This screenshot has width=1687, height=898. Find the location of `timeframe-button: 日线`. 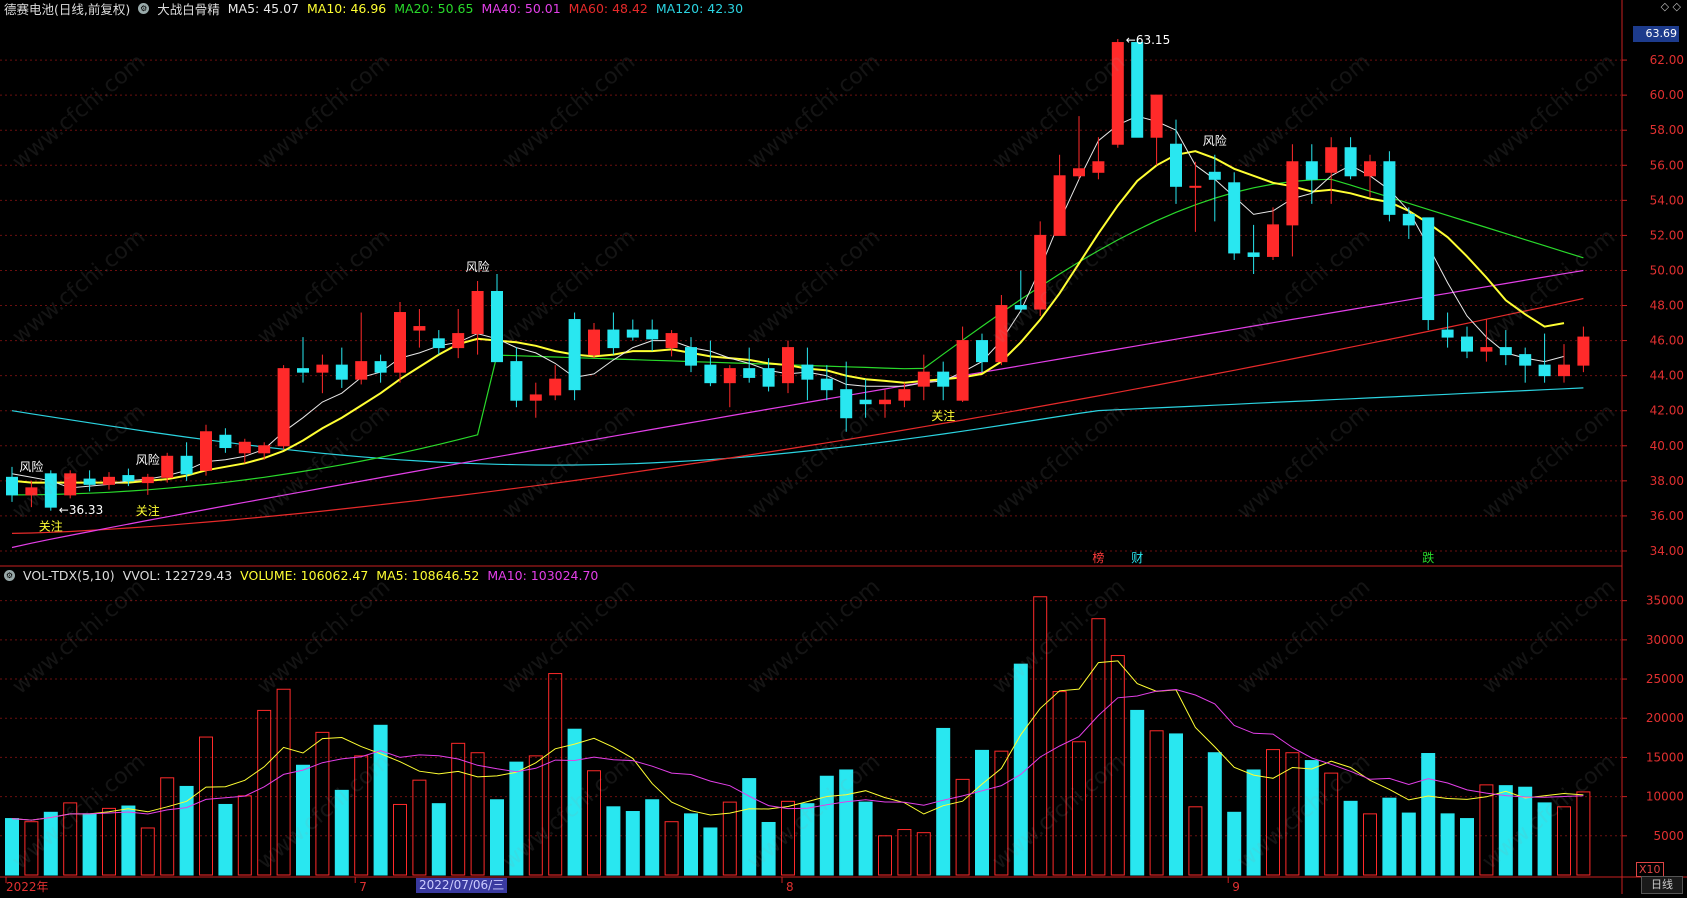

timeframe-button: 日线 is located at coordinates (1662, 885).